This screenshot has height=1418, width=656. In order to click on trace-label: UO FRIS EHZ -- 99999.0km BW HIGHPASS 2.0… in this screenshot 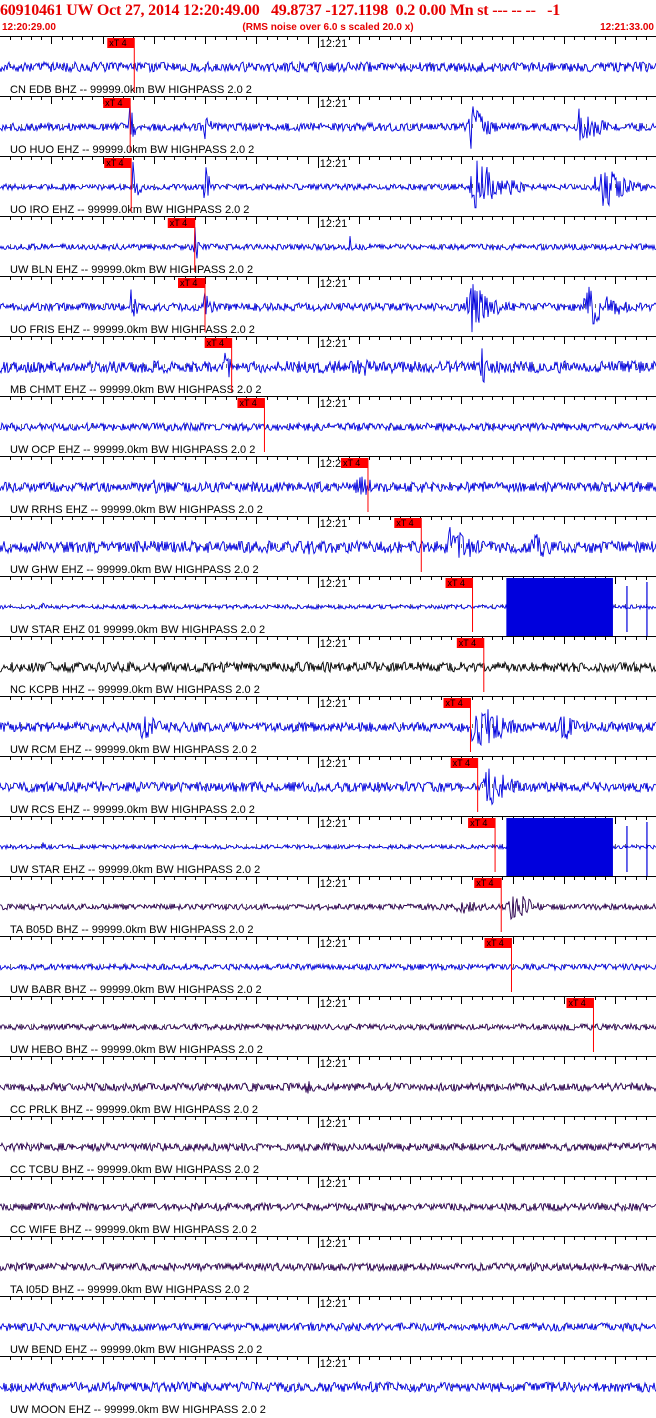, I will do `click(132, 330)`.